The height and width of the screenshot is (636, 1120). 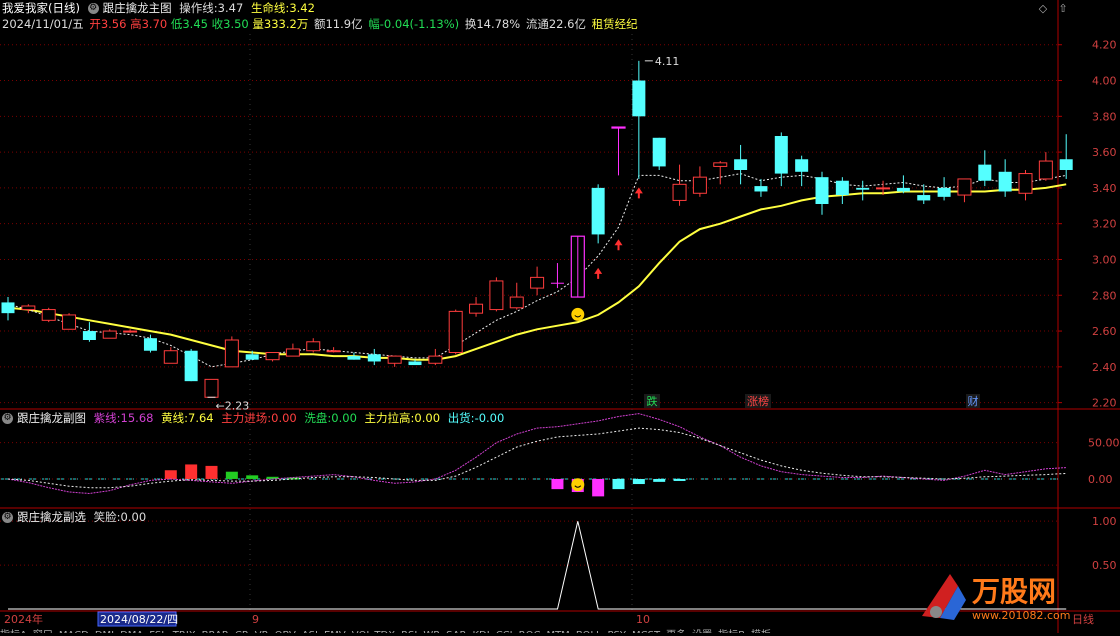 I want to click on float-value: 22.6亿, so click(x=567, y=24).